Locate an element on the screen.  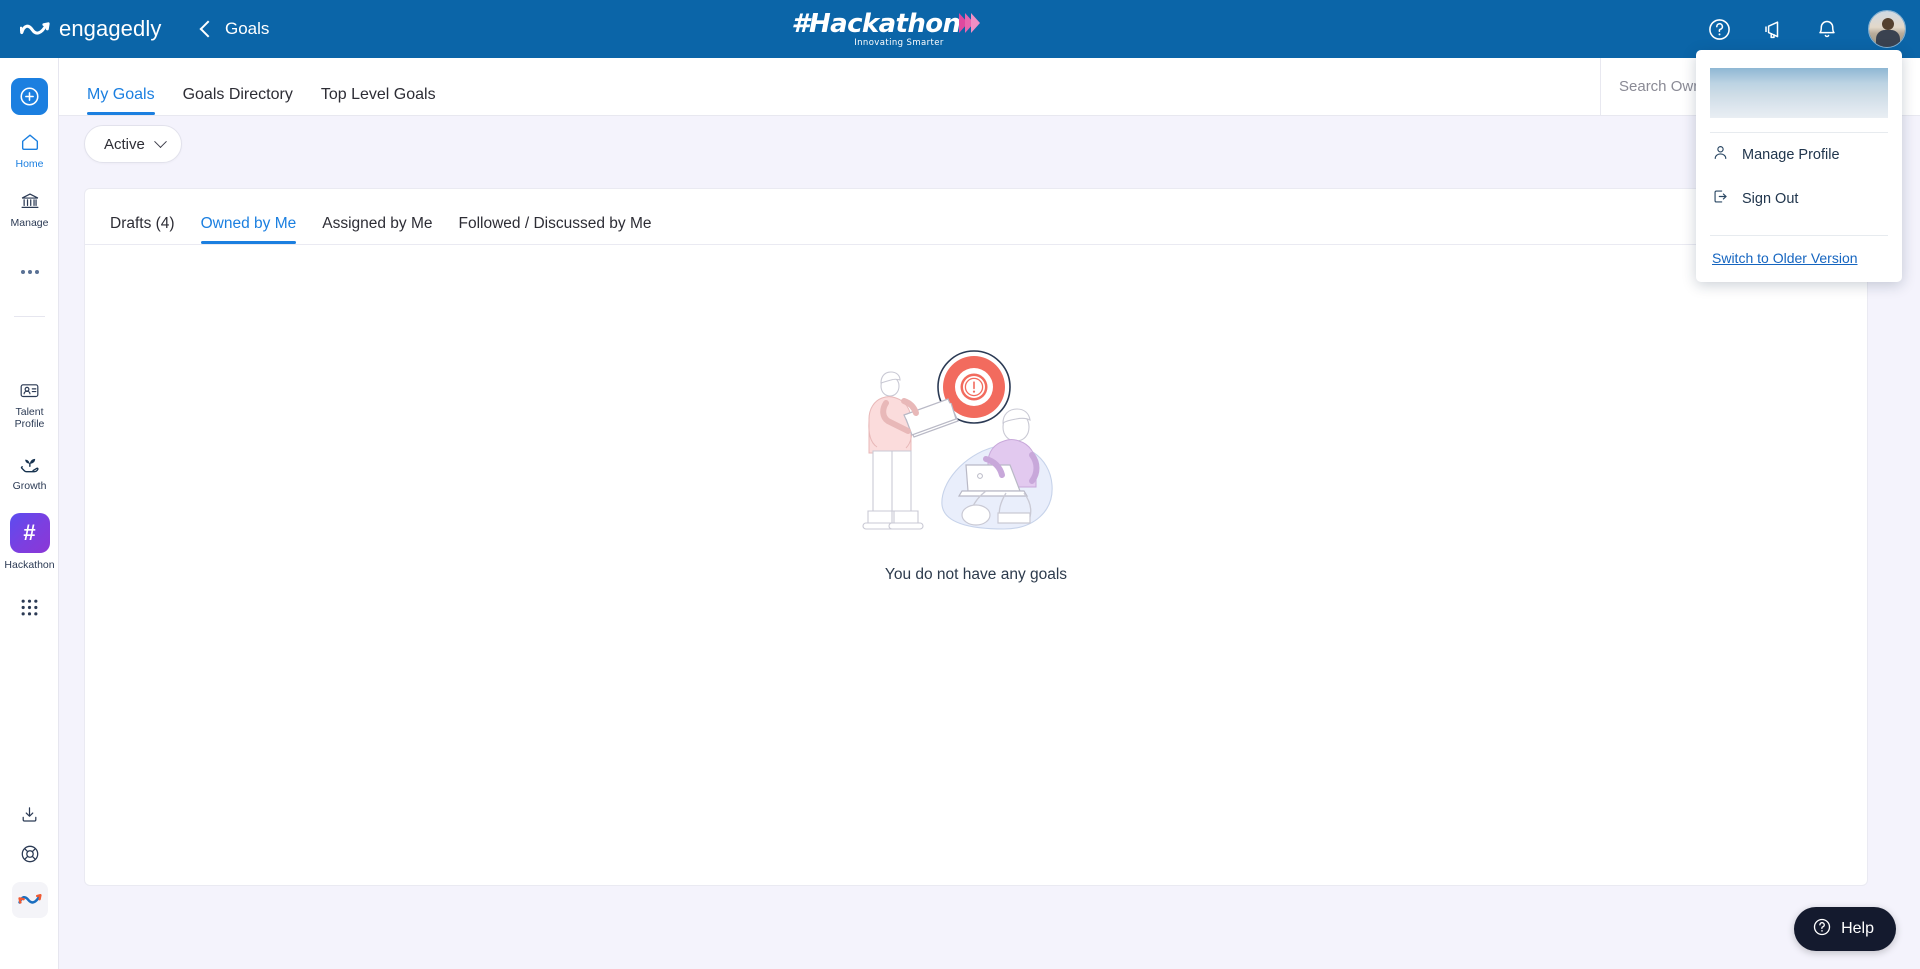
sidebar-item-hackathon: # Hackathon is located at coordinates (29, 542).